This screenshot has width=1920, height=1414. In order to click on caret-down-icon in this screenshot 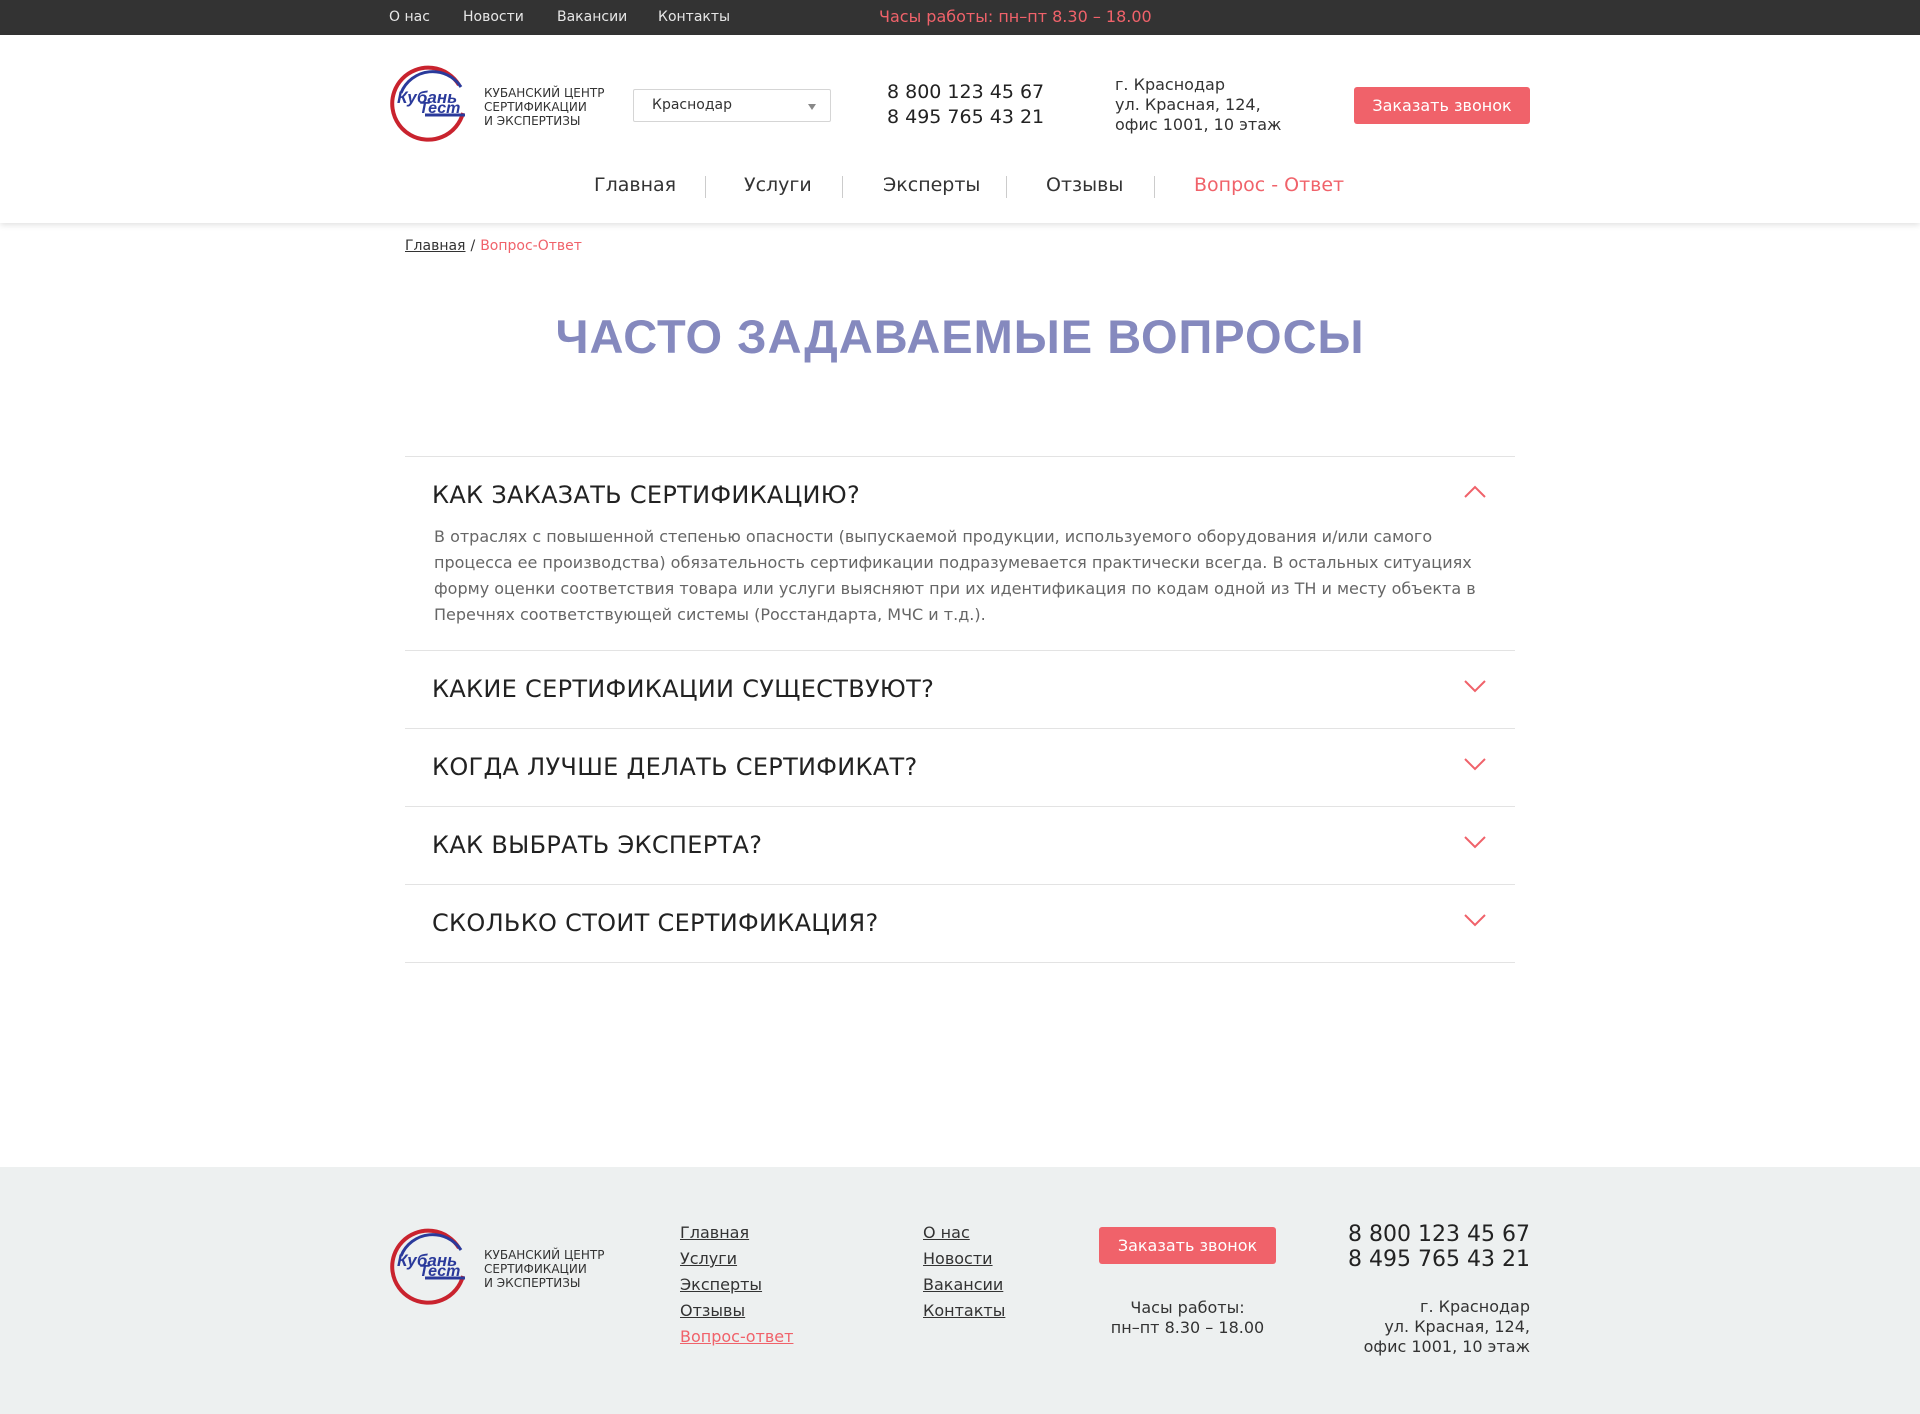, I will do `click(812, 107)`.